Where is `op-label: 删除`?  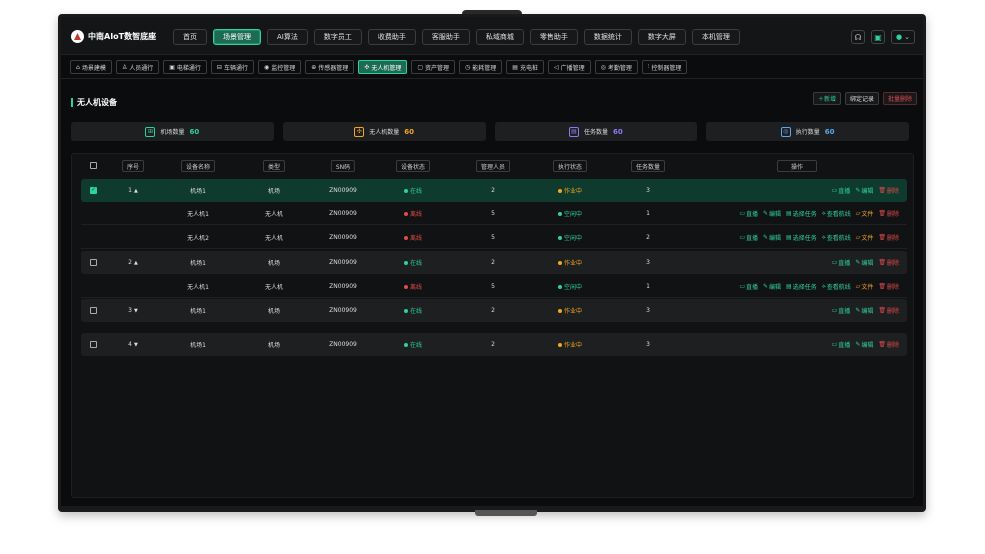
op-label: 删除 is located at coordinates (892, 214).